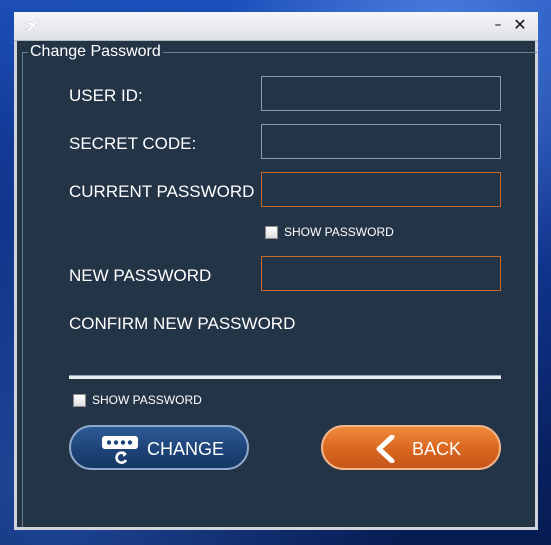 This screenshot has height=545, width=551. I want to click on show-password-checkbox-current: SHOW PASSWORD, so click(329, 232).